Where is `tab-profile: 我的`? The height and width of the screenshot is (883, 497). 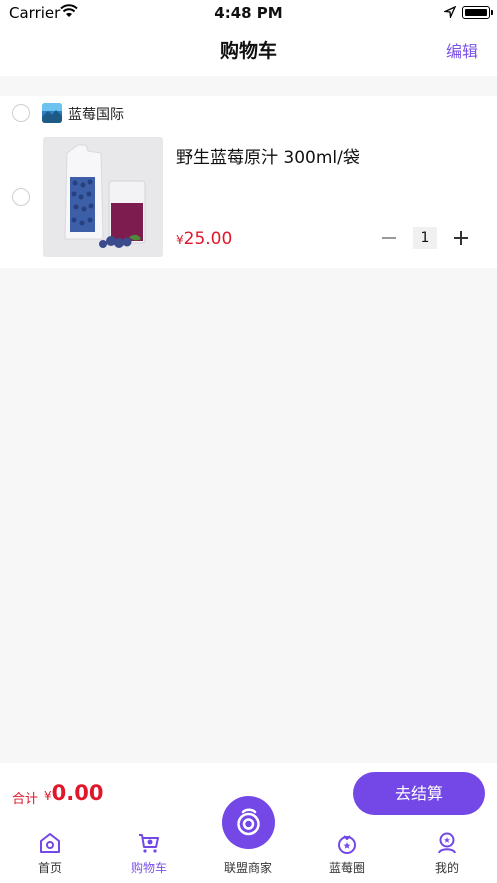
tab-profile: 我的 is located at coordinates (447, 852).